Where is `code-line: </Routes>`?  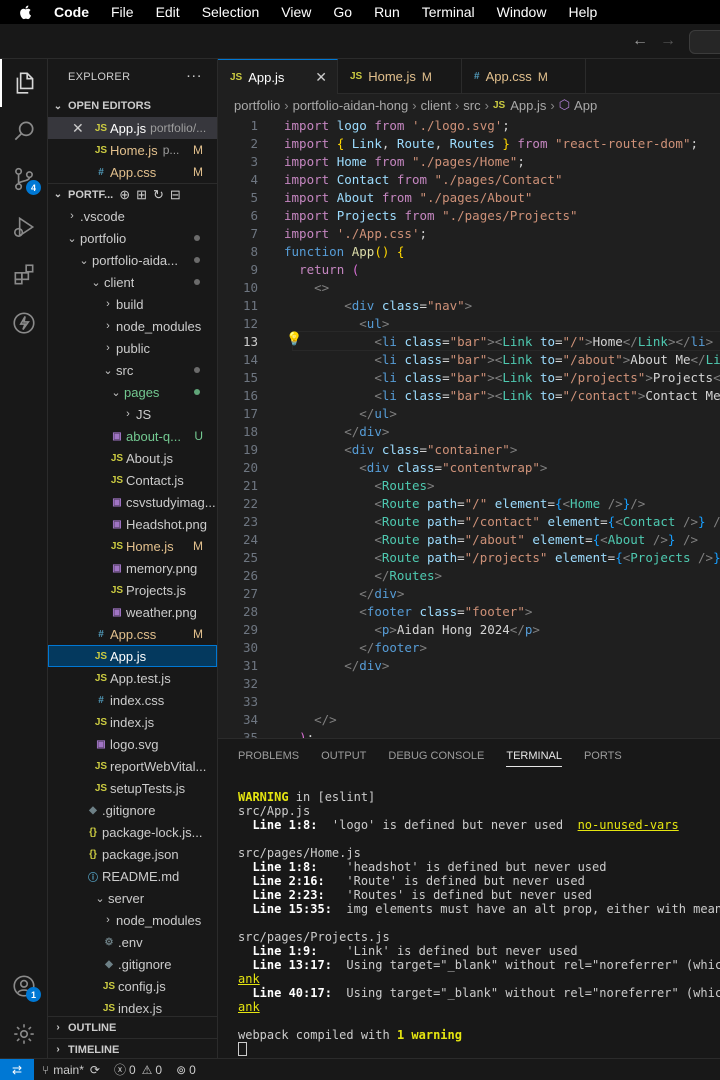
code-line: </Routes> is located at coordinates (363, 576).